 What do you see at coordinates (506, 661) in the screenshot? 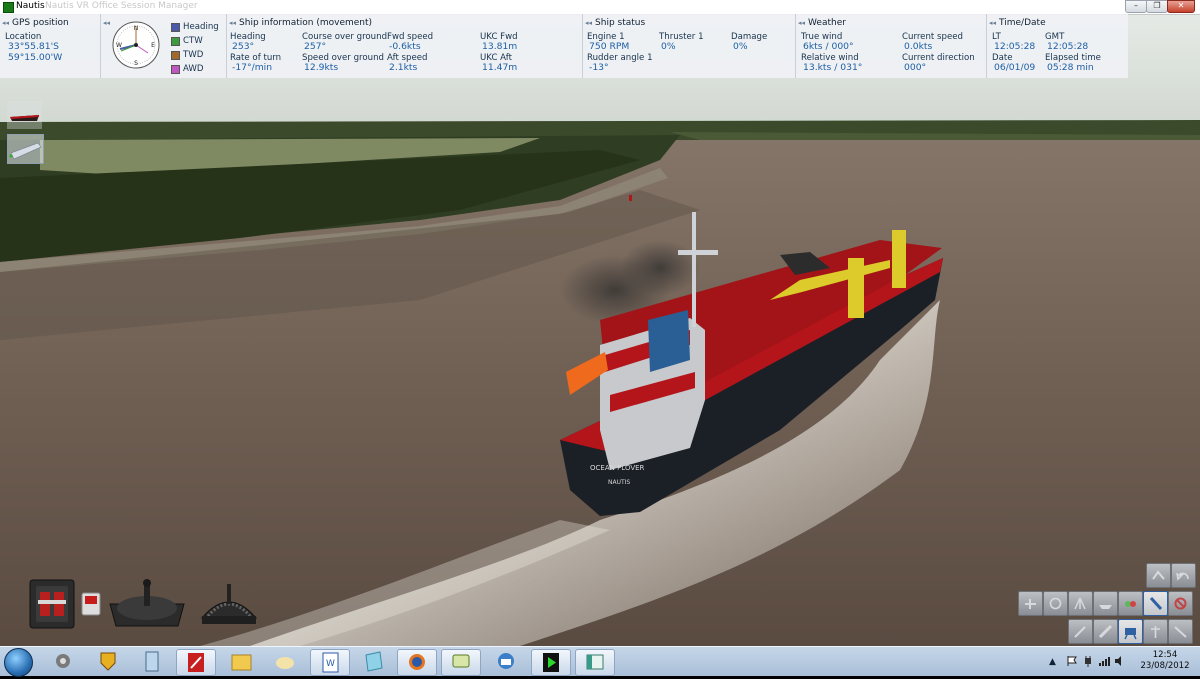
I see `taskbar-thunderbird-app` at bounding box center [506, 661].